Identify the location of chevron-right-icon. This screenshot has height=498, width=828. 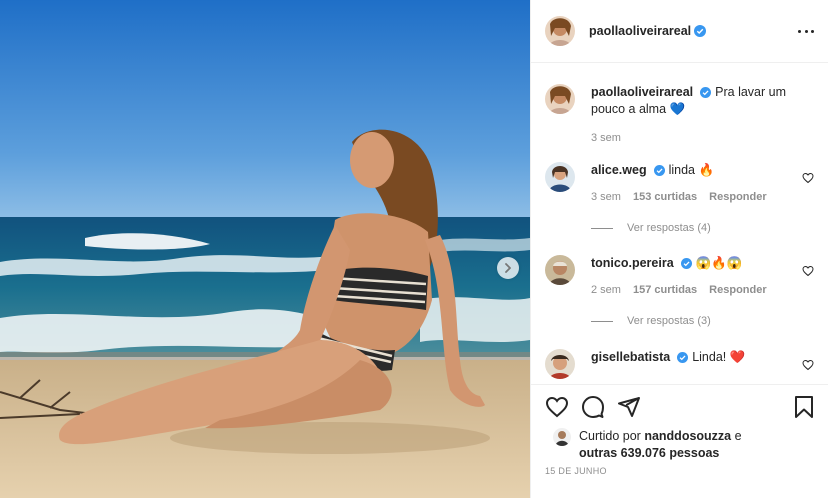
(508, 268).